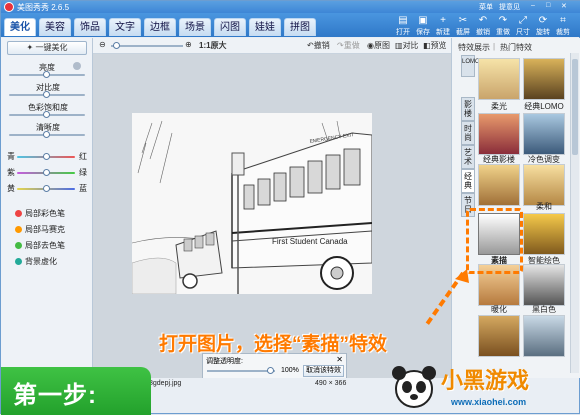  I want to click on effect-bw-thumb, so click(544, 285).